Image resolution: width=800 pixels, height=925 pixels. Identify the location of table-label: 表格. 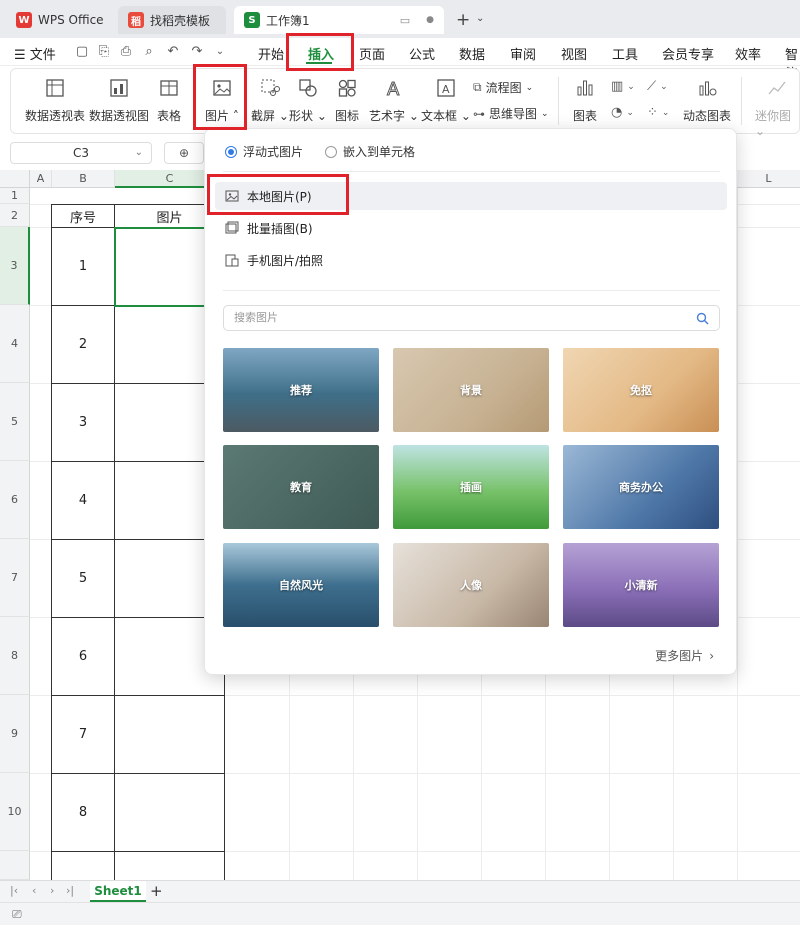
(169, 116).